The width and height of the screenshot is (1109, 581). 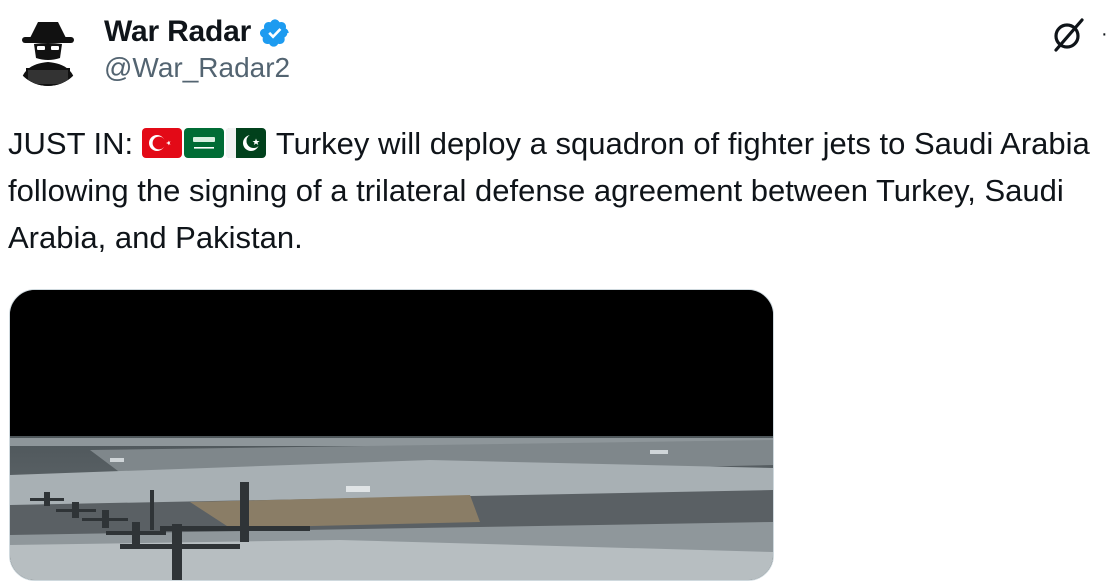 What do you see at coordinates (177, 32) in the screenshot?
I see `author-display-name: War Radar` at bounding box center [177, 32].